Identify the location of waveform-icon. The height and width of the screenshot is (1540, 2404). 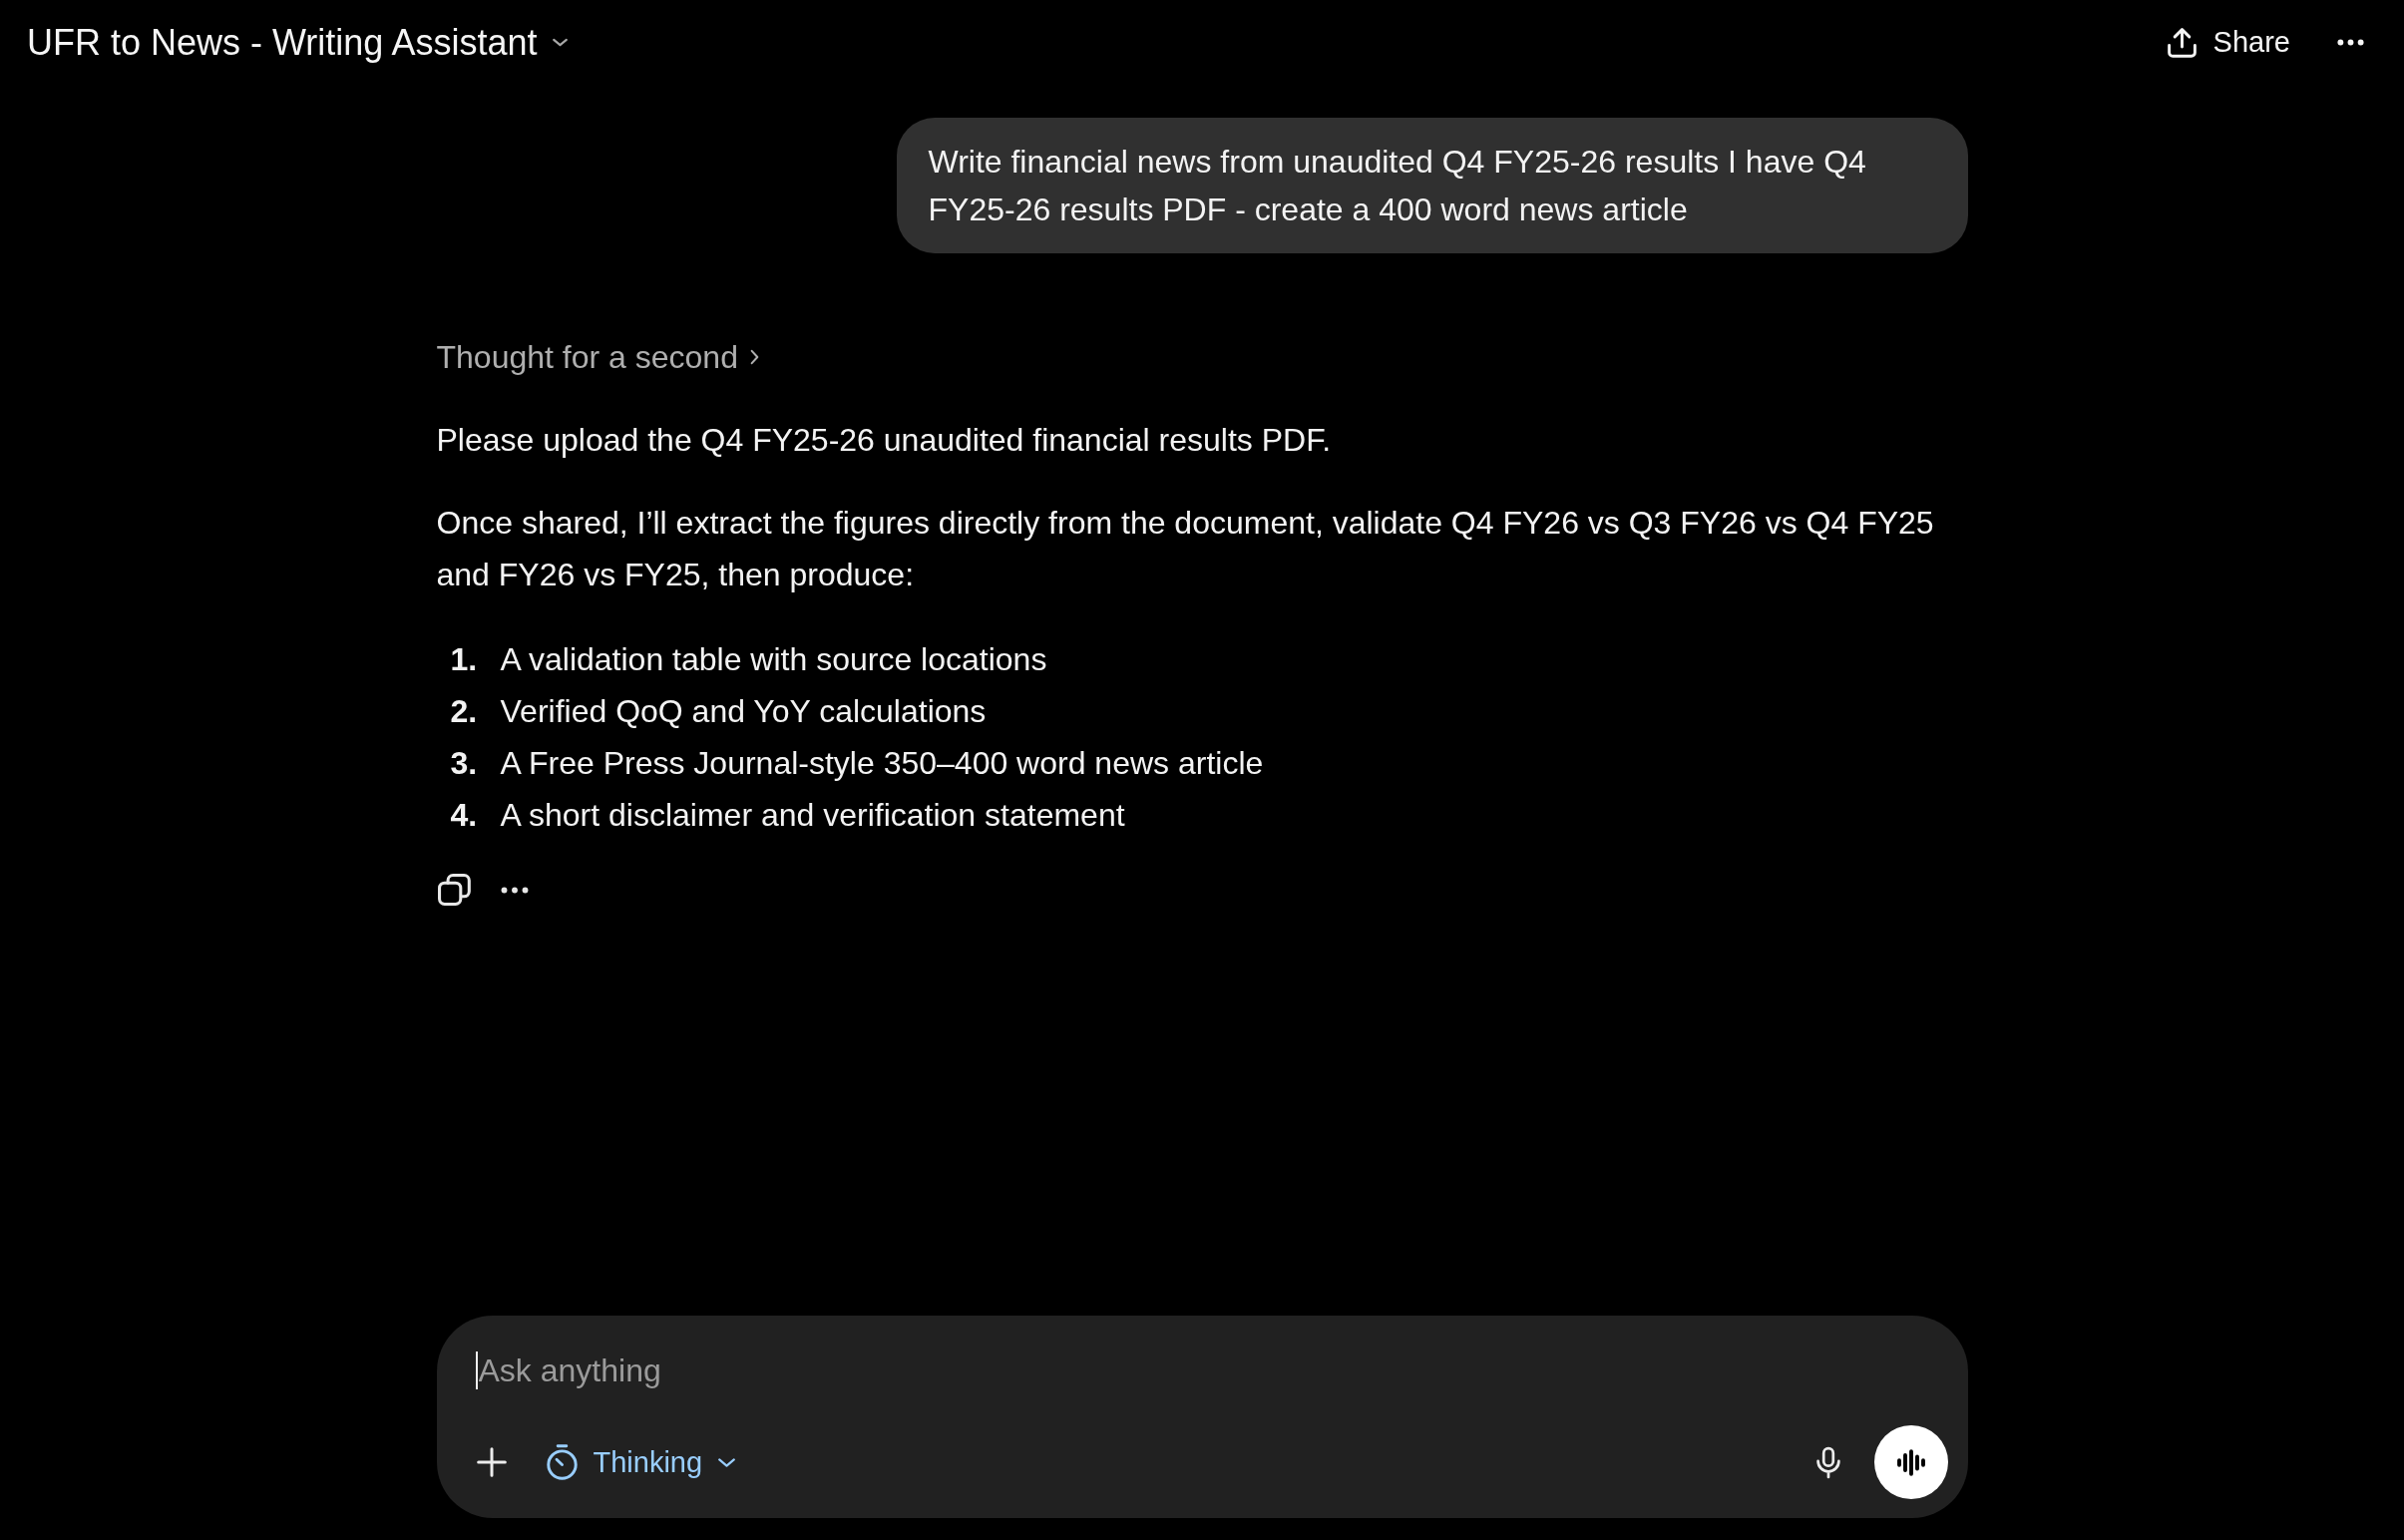
(1910, 1462).